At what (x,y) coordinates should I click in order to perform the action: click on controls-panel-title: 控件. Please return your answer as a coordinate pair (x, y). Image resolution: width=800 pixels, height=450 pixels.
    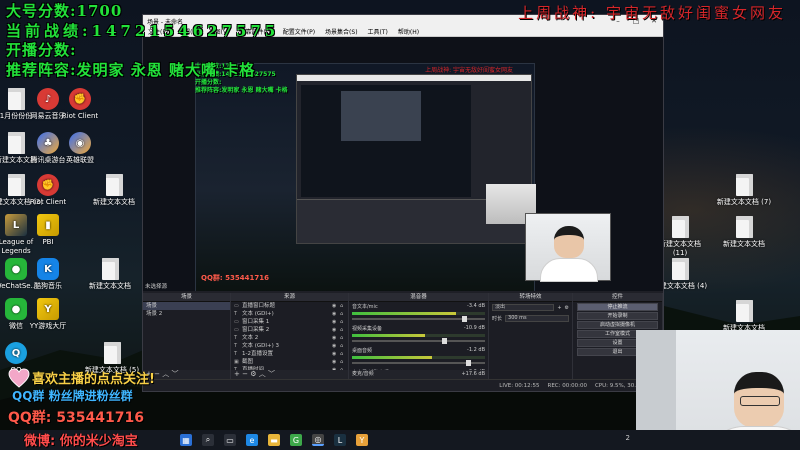
    Looking at the image, I should click on (617, 297).